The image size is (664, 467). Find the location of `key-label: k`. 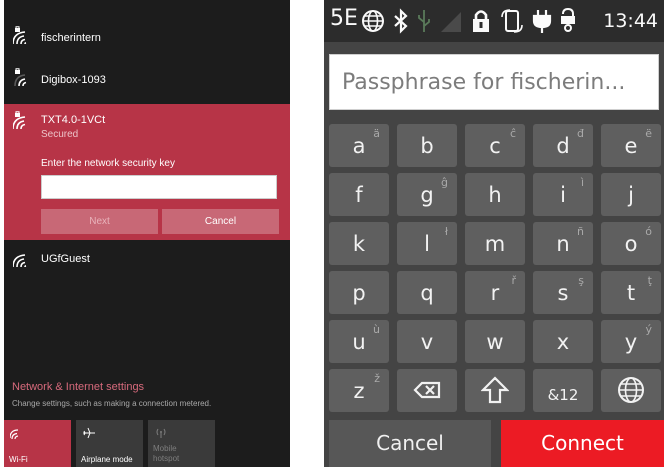

key-label: k is located at coordinates (359, 244).